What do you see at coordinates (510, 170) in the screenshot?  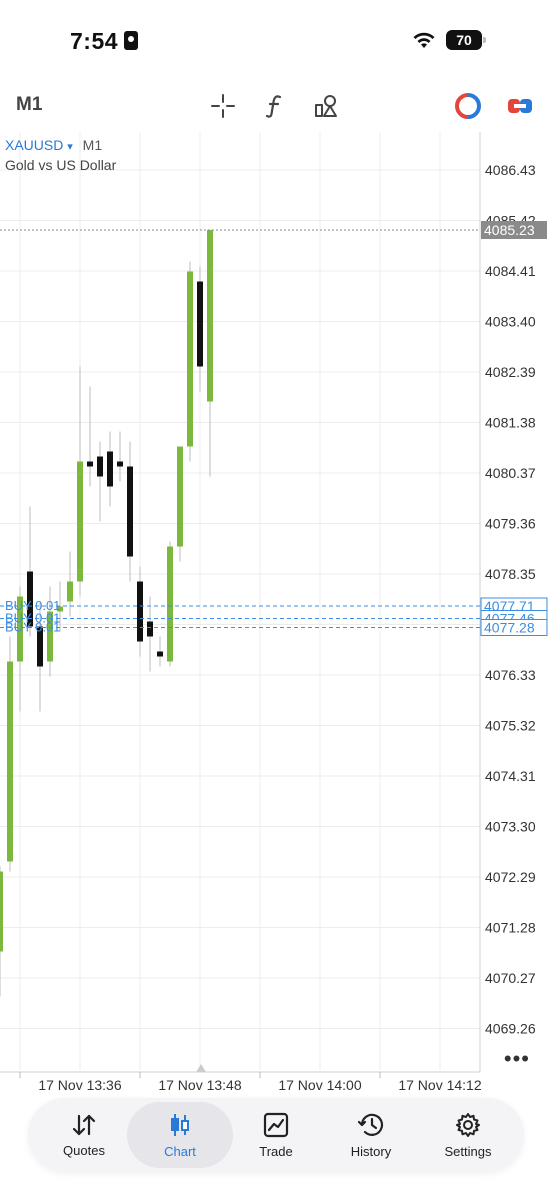 I see `y-tick-label: 4086.43` at bounding box center [510, 170].